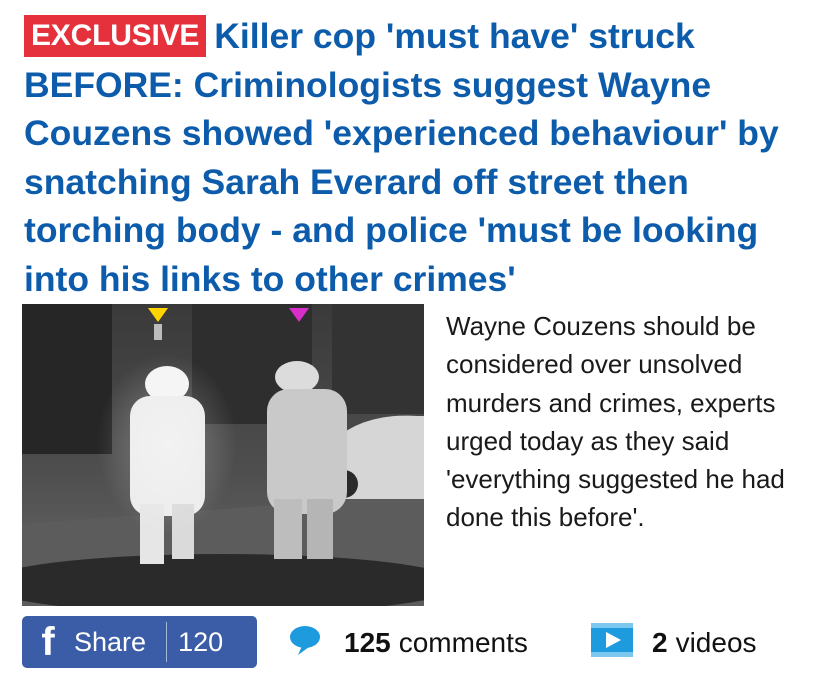 This screenshot has width=817, height=689. What do you see at coordinates (367, 642) in the screenshot?
I see `comments-count: 125` at bounding box center [367, 642].